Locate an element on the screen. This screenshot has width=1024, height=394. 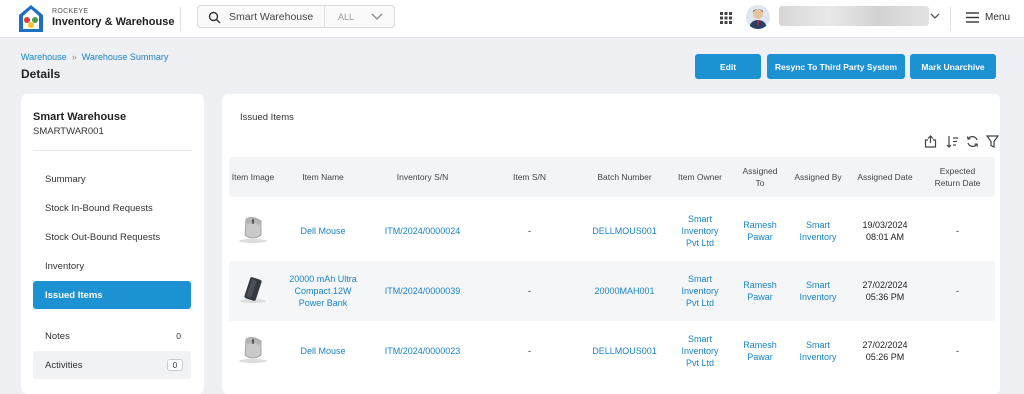
sidebar-item-label: Stock Out-Bound Requests is located at coordinates (103, 237).